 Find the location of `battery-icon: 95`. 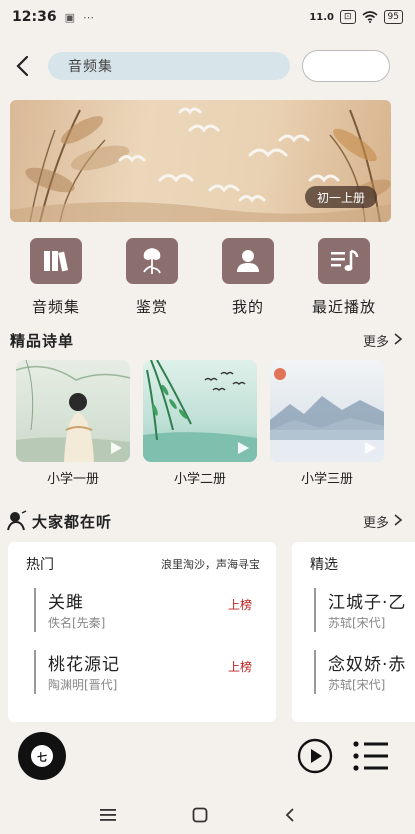

battery-icon: 95 is located at coordinates (393, 17).